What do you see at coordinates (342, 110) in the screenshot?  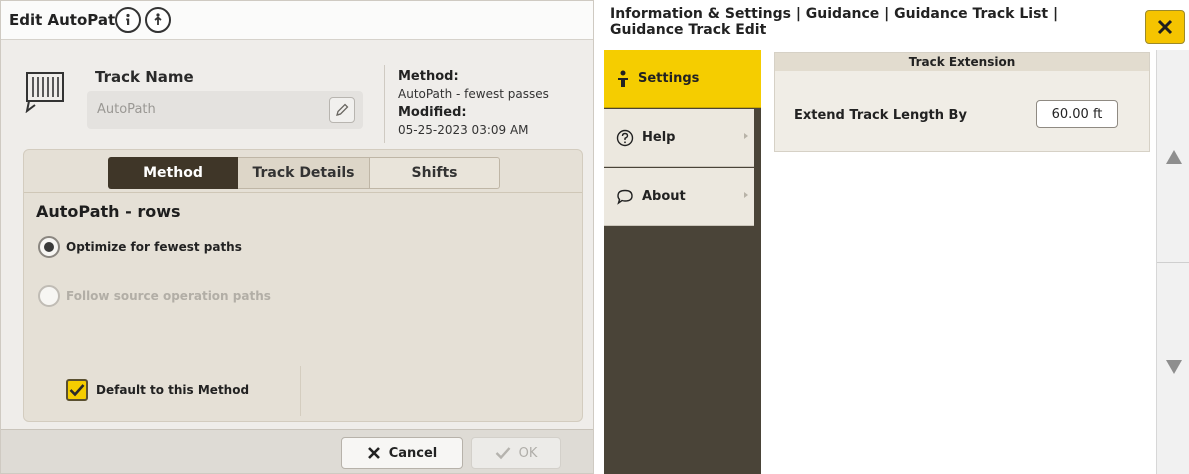 I see `edit-pencil-icon` at bounding box center [342, 110].